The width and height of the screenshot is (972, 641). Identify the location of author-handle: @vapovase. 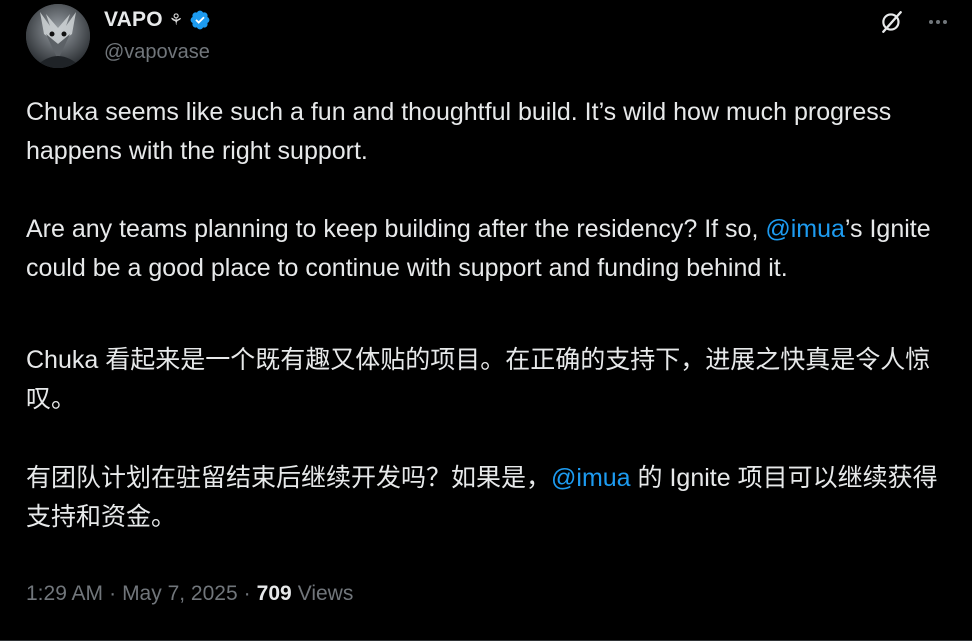
(157, 52).